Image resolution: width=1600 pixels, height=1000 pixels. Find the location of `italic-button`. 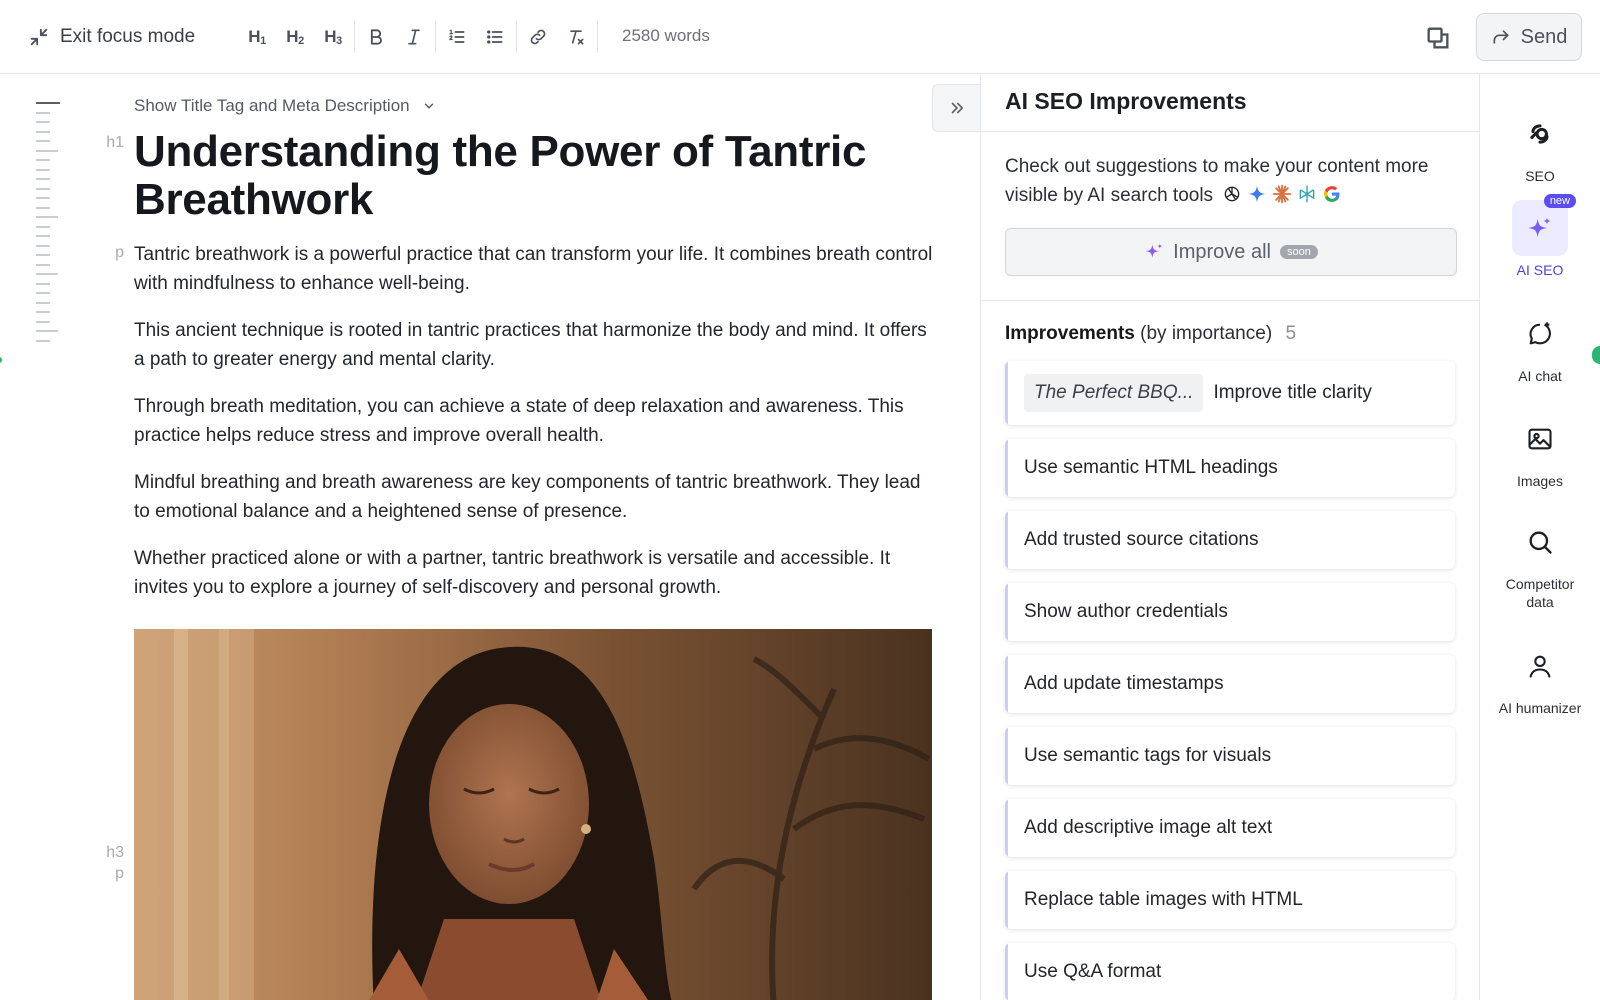

italic-button is located at coordinates (414, 37).